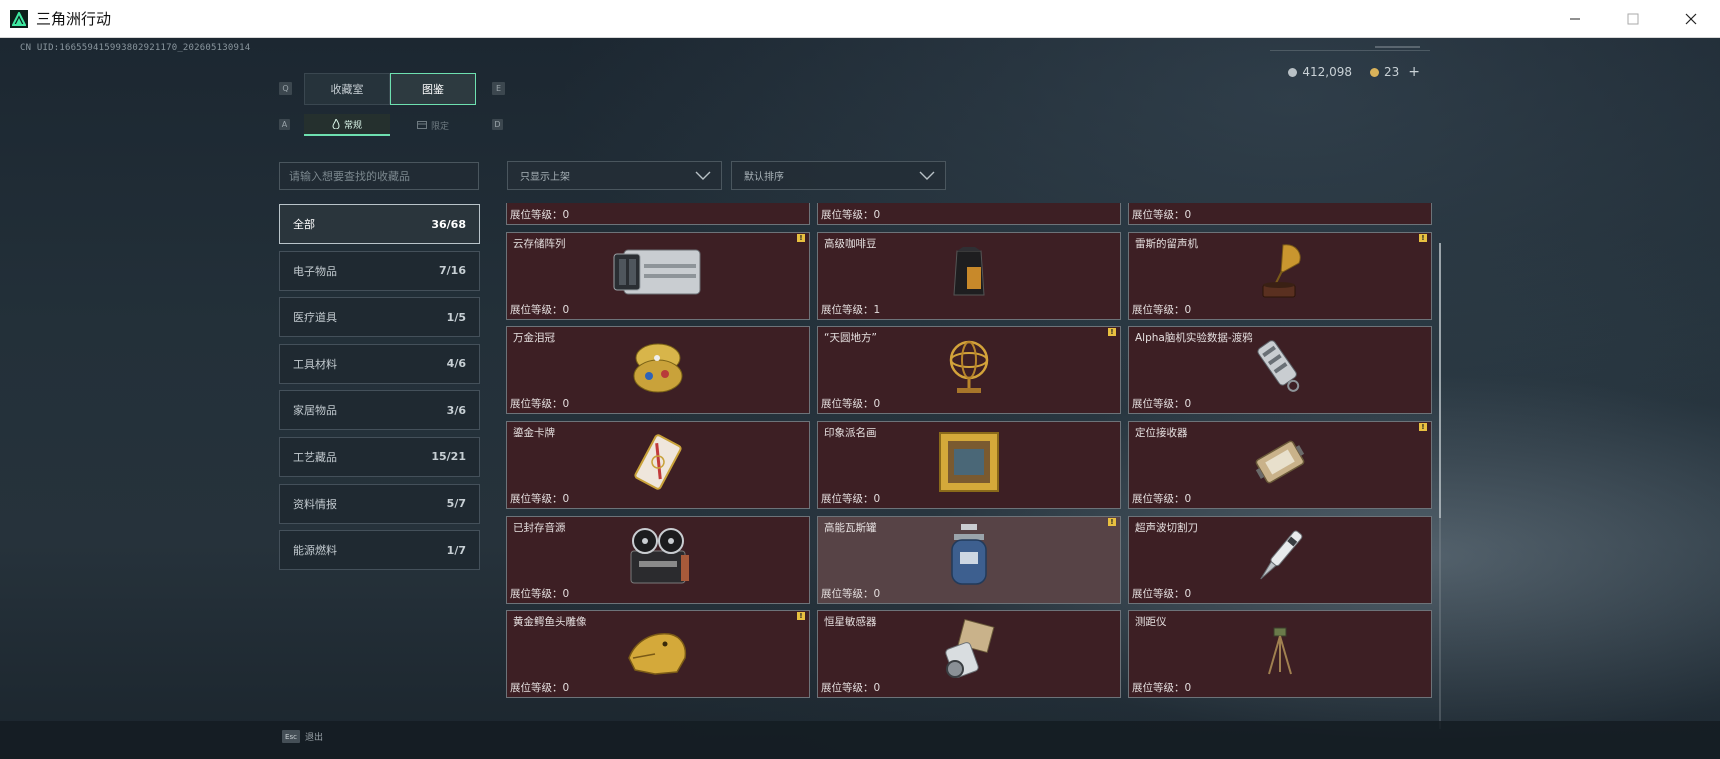 This screenshot has height=759, width=1720. What do you see at coordinates (658, 654) in the screenshot?
I see `item-card: 黄金鳄鱼头雕像 ! 展位等级：0` at bounding box center [658, 654].